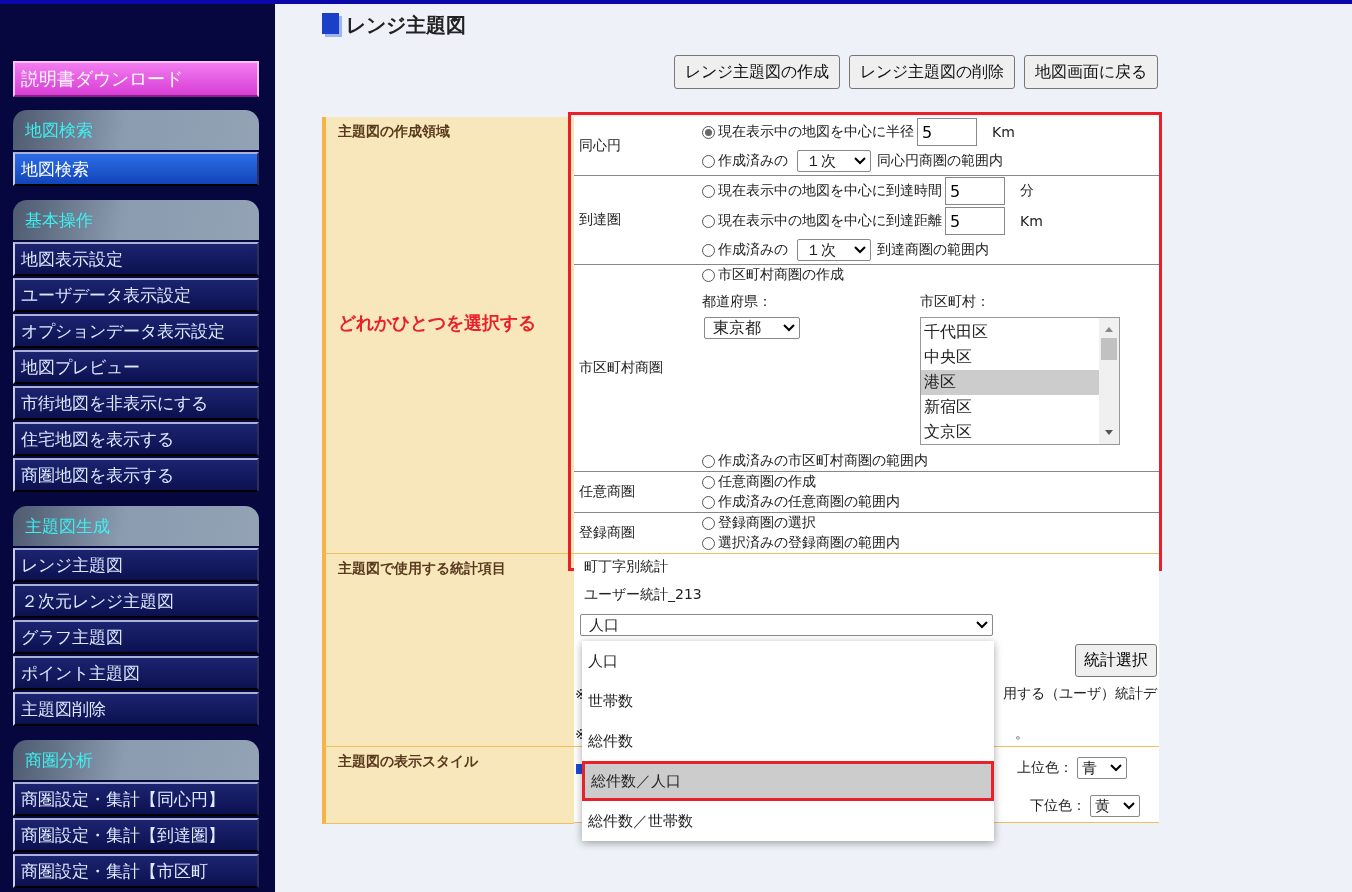 This screenshot has width=1352, height=892. Describe the element at coordinates (788, 661) in the screenshot. I see `menu-option: 人口` at that location.